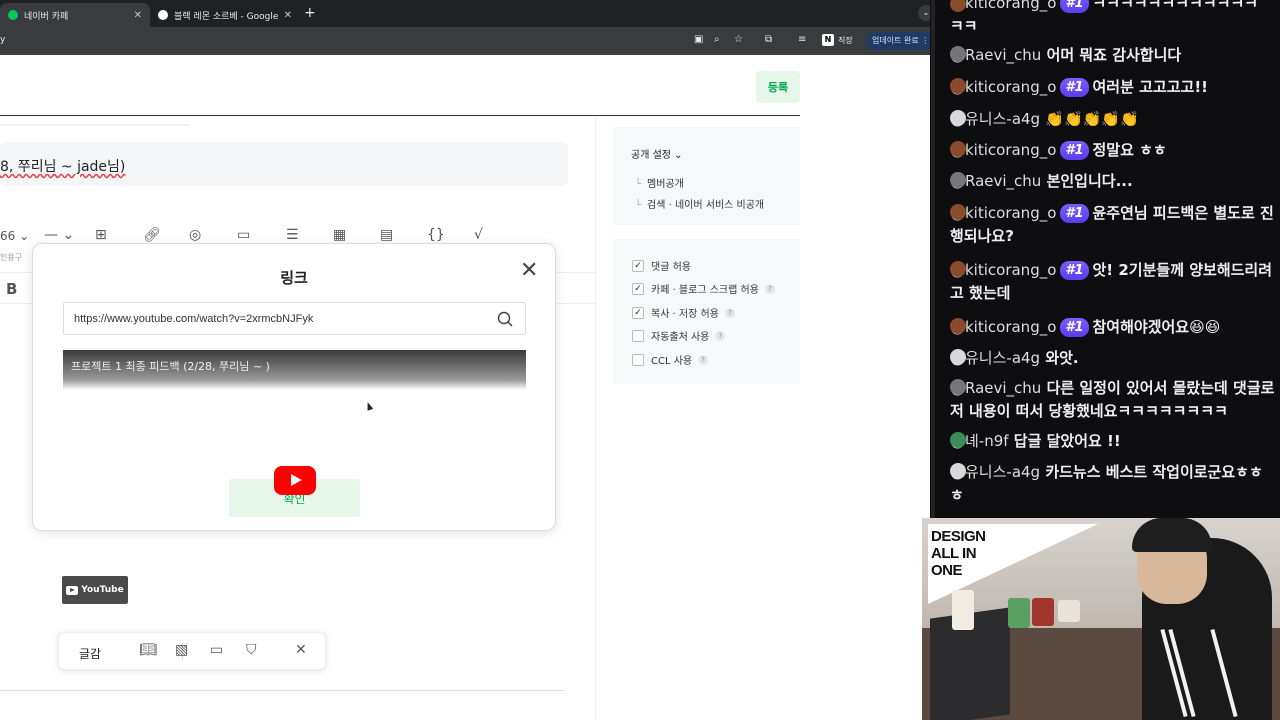 This screenshot has width=1280, height=720. I want to click on youtube-button: YouTube, so click(95, 590).